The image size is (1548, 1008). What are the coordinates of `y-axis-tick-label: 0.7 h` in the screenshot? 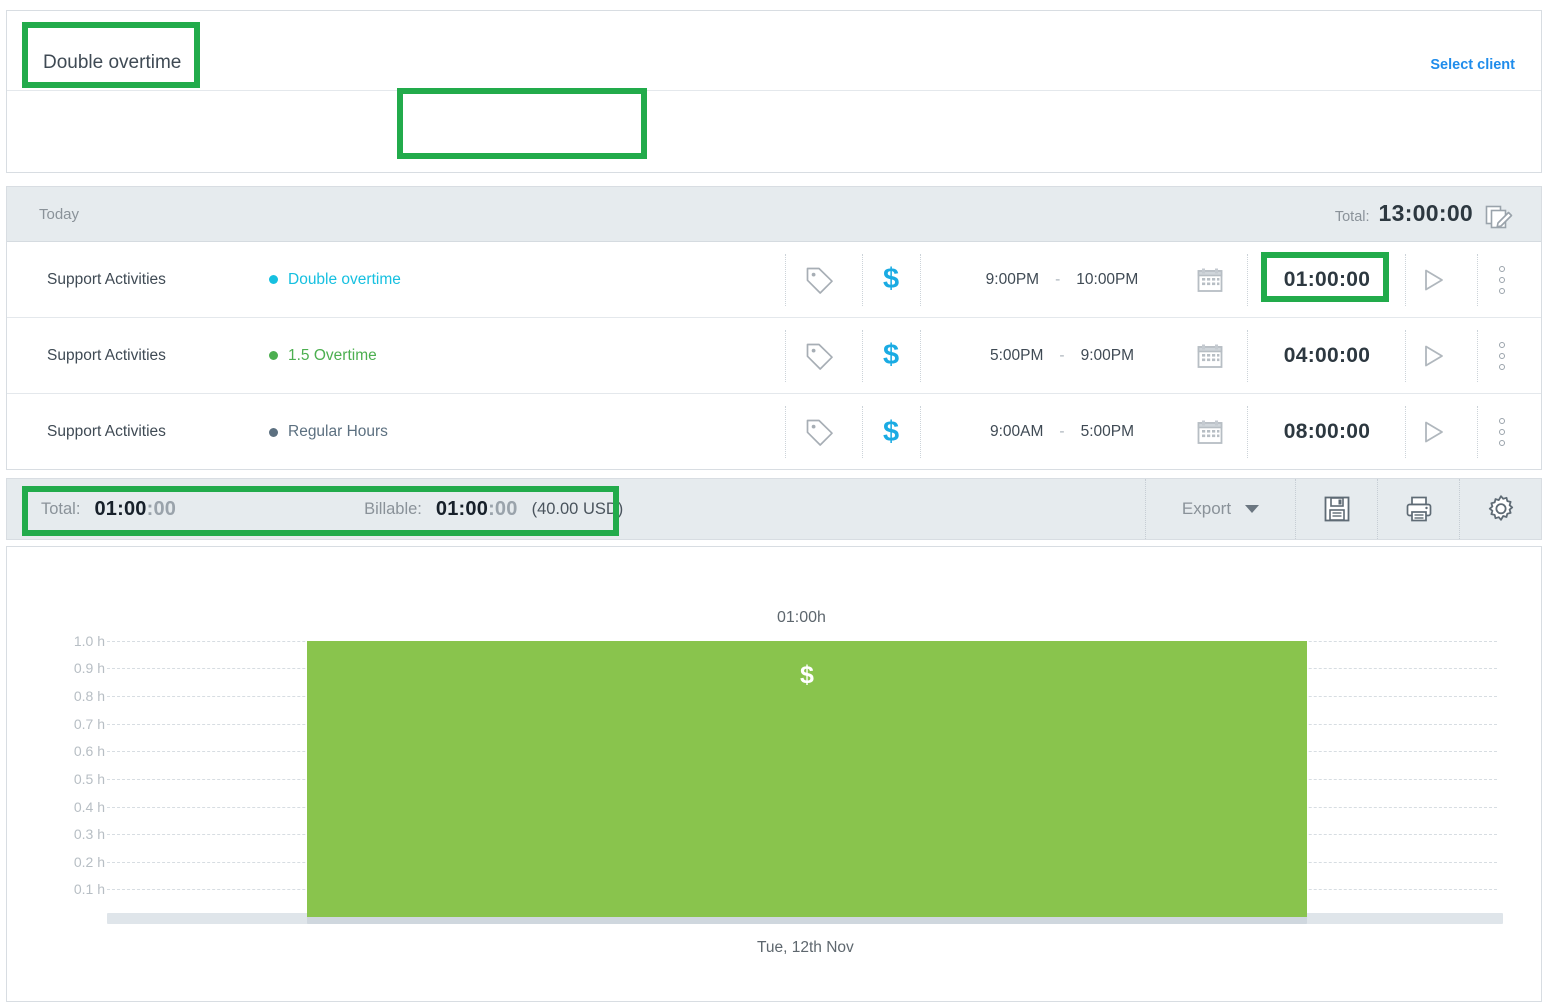 It's located at (89, 723).